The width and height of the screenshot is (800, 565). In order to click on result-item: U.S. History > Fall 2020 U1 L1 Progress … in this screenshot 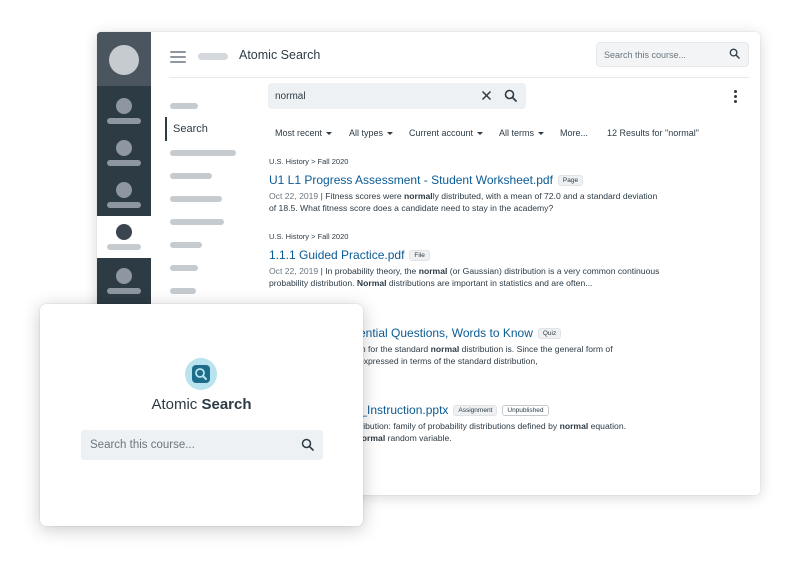, I will do `click(469, 185)`.